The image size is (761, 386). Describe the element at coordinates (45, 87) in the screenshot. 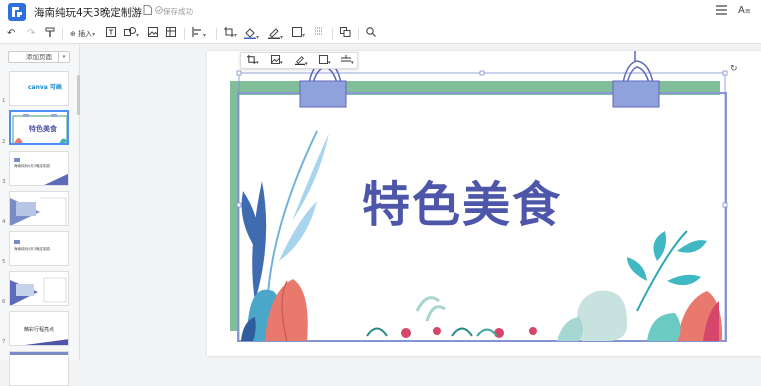

I see `thumb-text: canva 可画` at that location.